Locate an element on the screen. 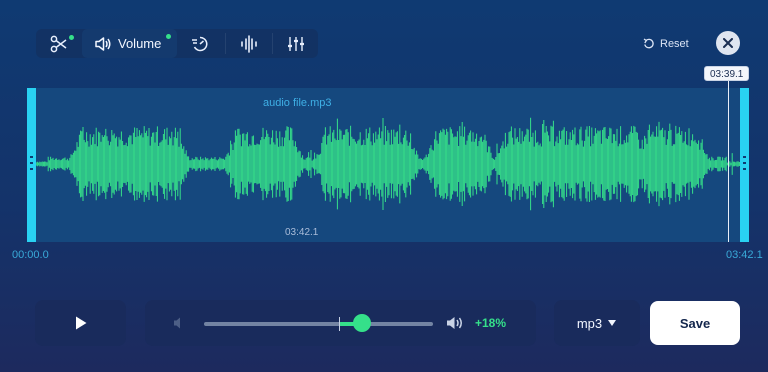 Image resolution: width=768 pixels, height=372 pixels. trim-active-dot is located at coordinates (71, 37).